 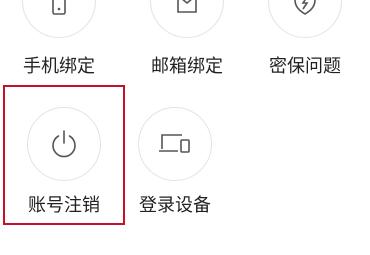 What do you see at coordinates (59, 19) in the screenshot?
I see `phone-binding-circle` at bounding box center [59, 19].